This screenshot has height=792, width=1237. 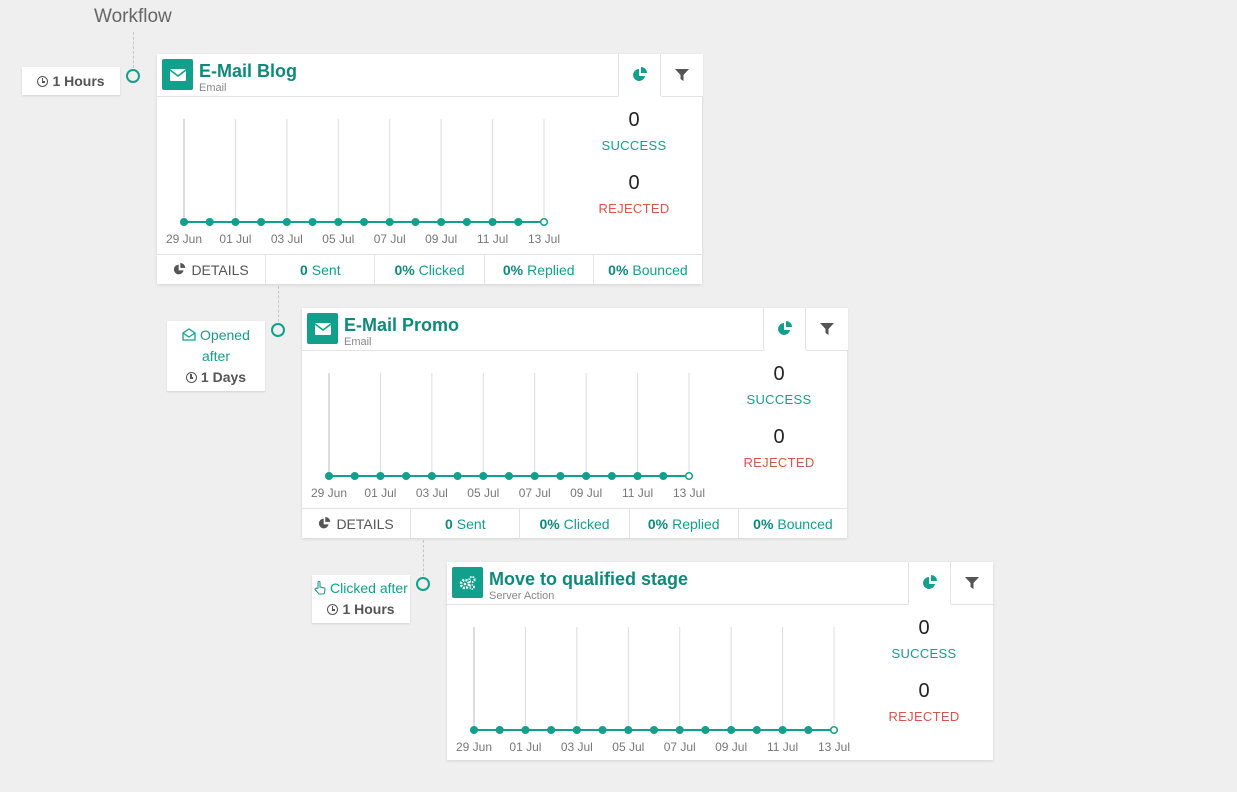 I want to click on clicked-number: 0%, so click(x=549, y=523).